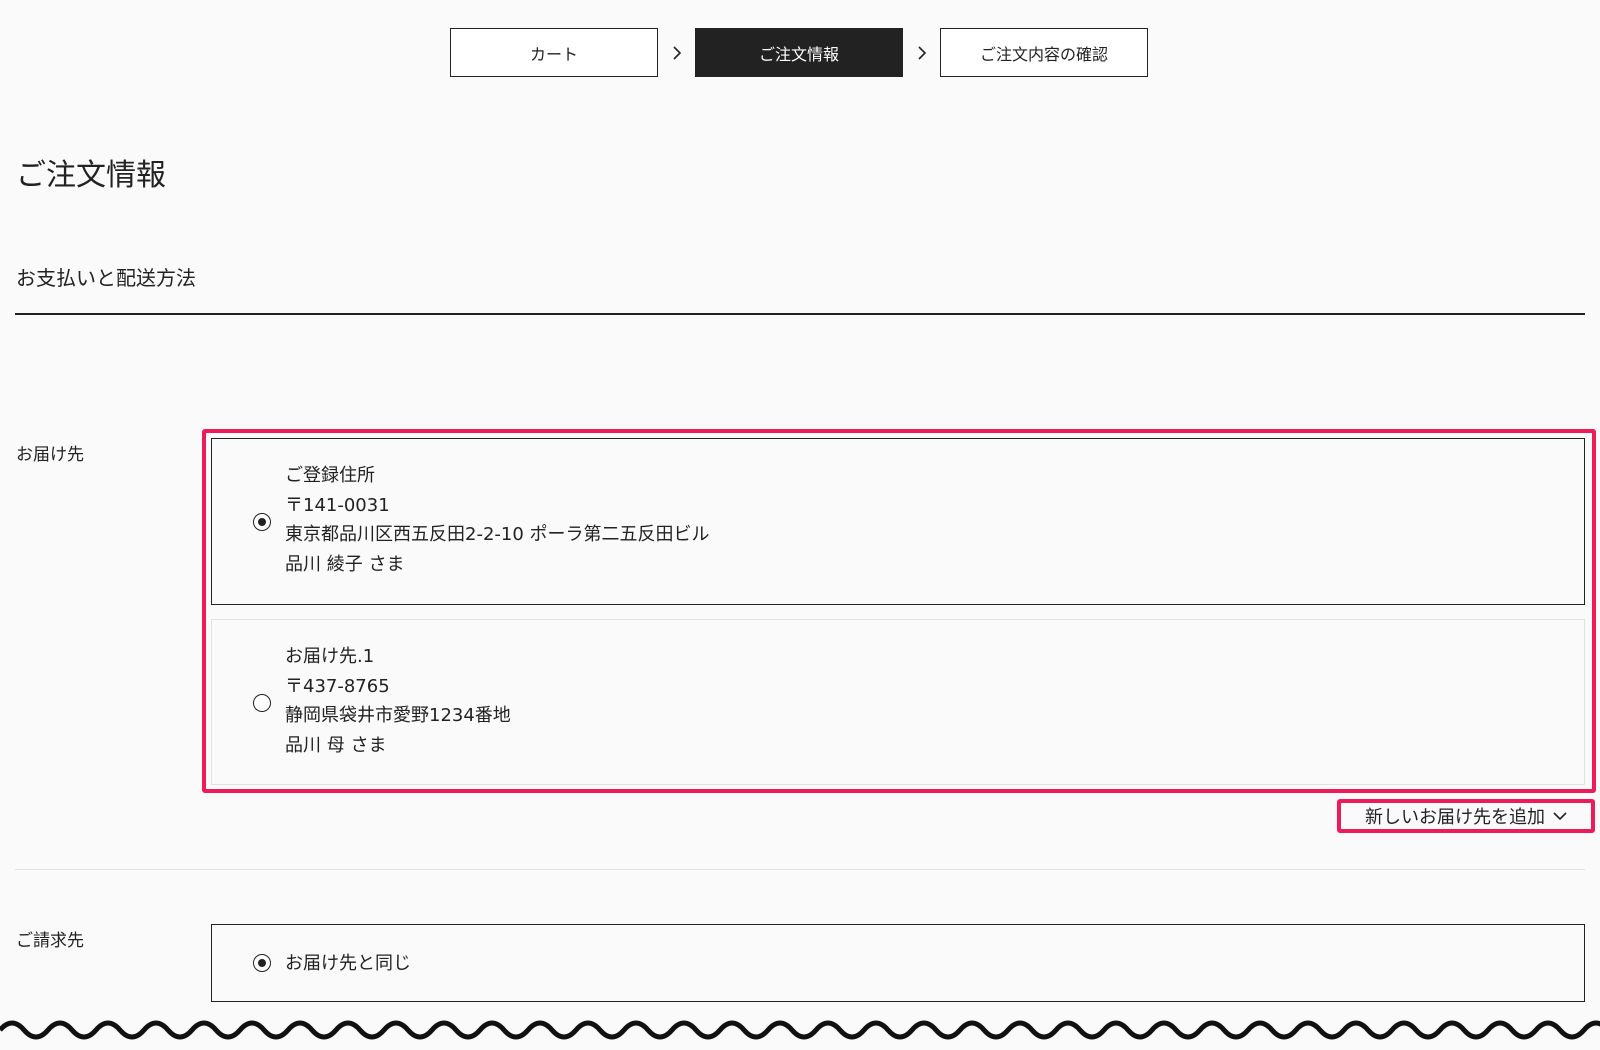 The height and width of the screenshot is (1050, 1600). Describe the element at coordinates (898, 963) in the screenshot. I see `billing-option-same: お届け先と同じ` at that location.